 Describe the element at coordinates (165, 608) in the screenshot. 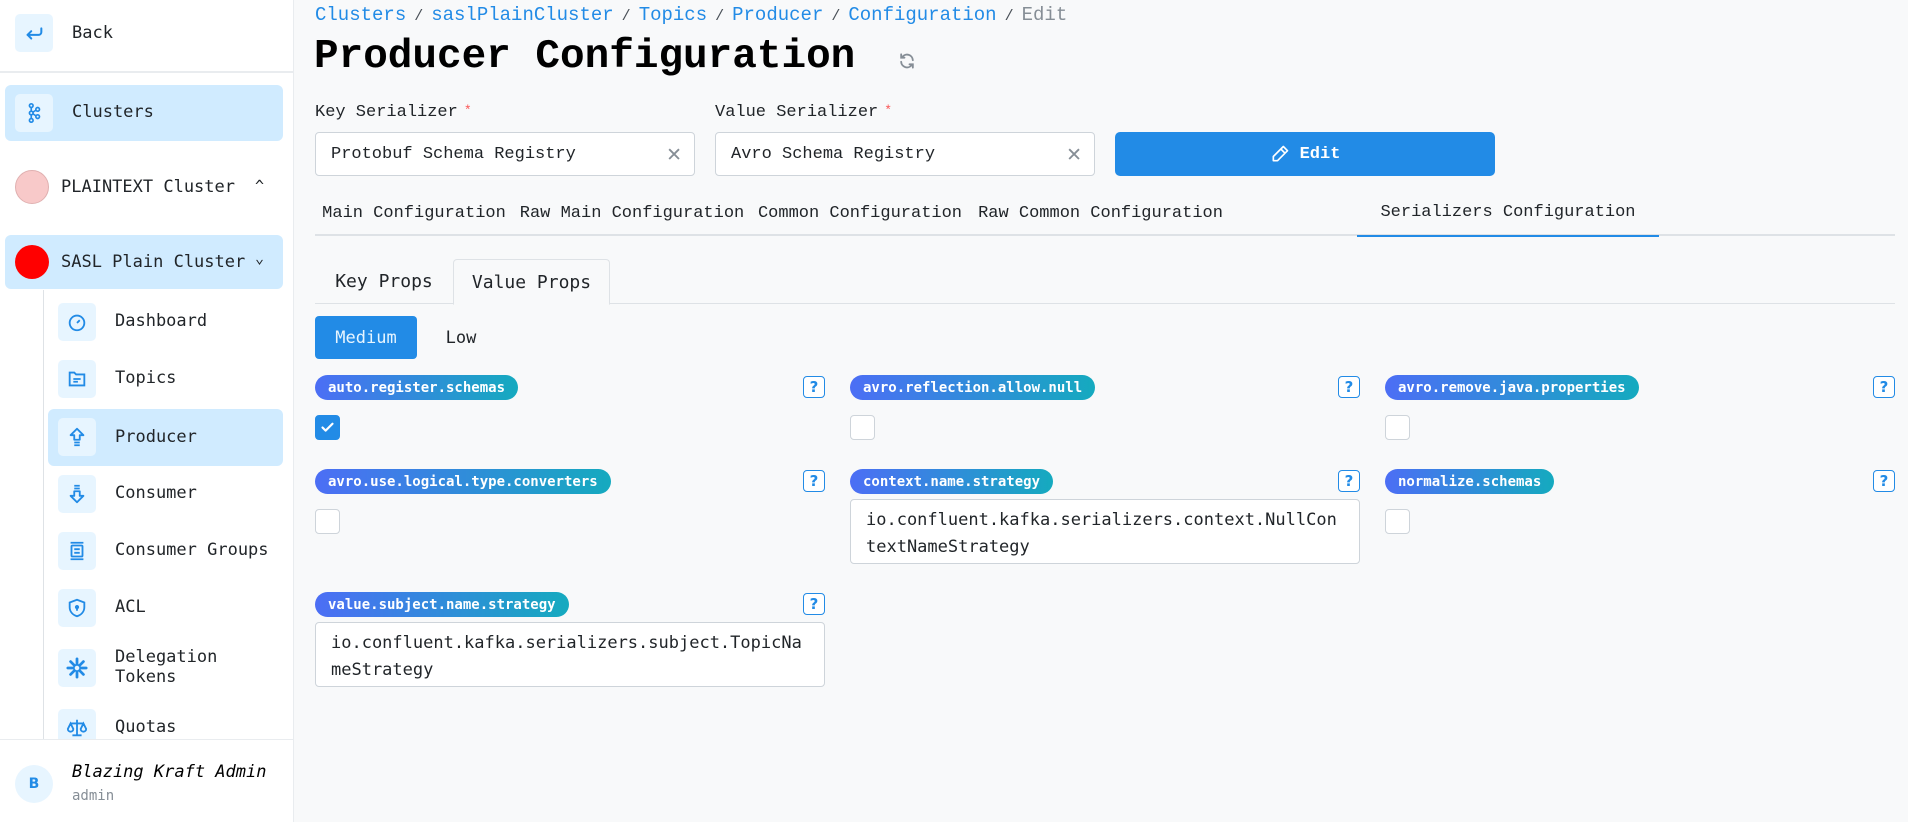

I see `sidebar-item-acl: ACL` at that location.